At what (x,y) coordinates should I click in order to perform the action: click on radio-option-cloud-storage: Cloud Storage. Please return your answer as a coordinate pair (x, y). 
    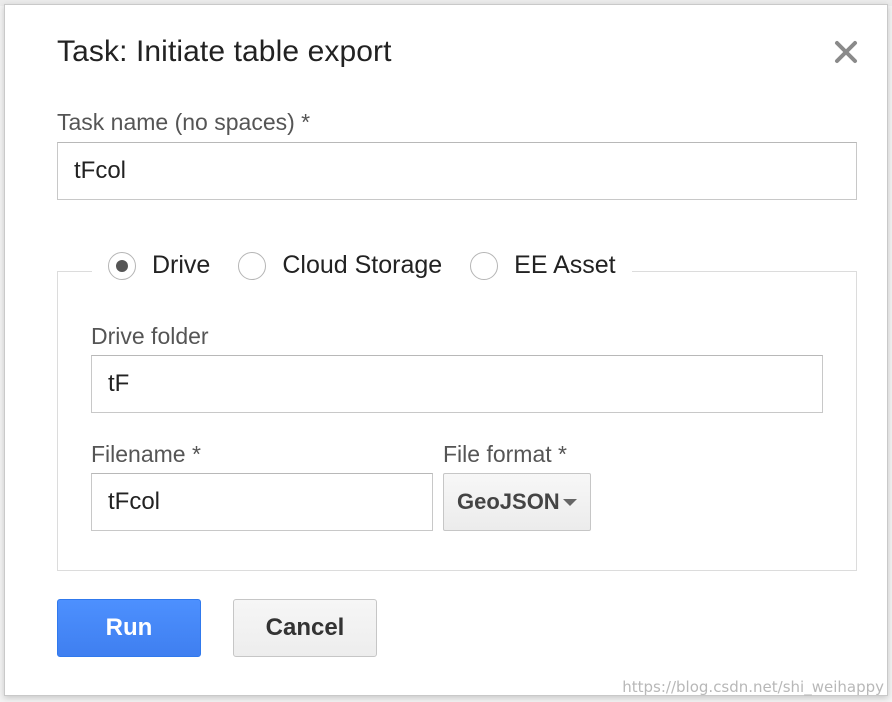
    Looking at the image, I should click on (340, 265).